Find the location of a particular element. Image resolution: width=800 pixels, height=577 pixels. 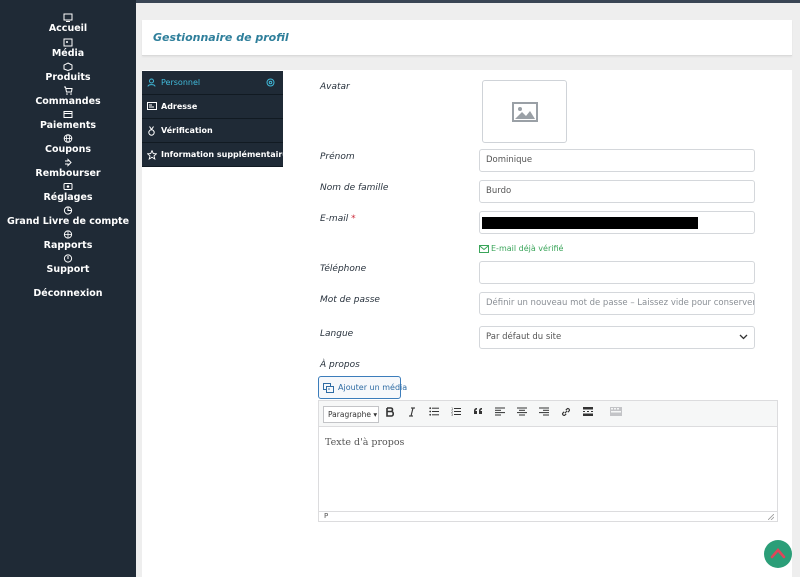

chevron-up-icon is located at coordinates (778, 553).